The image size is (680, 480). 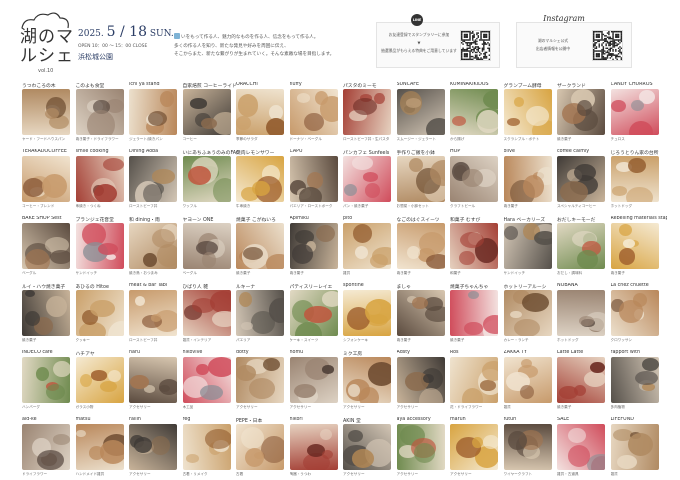 I want to click on vendor-card: Latte Latte 焼き菓子, so click(x=581, y=383).